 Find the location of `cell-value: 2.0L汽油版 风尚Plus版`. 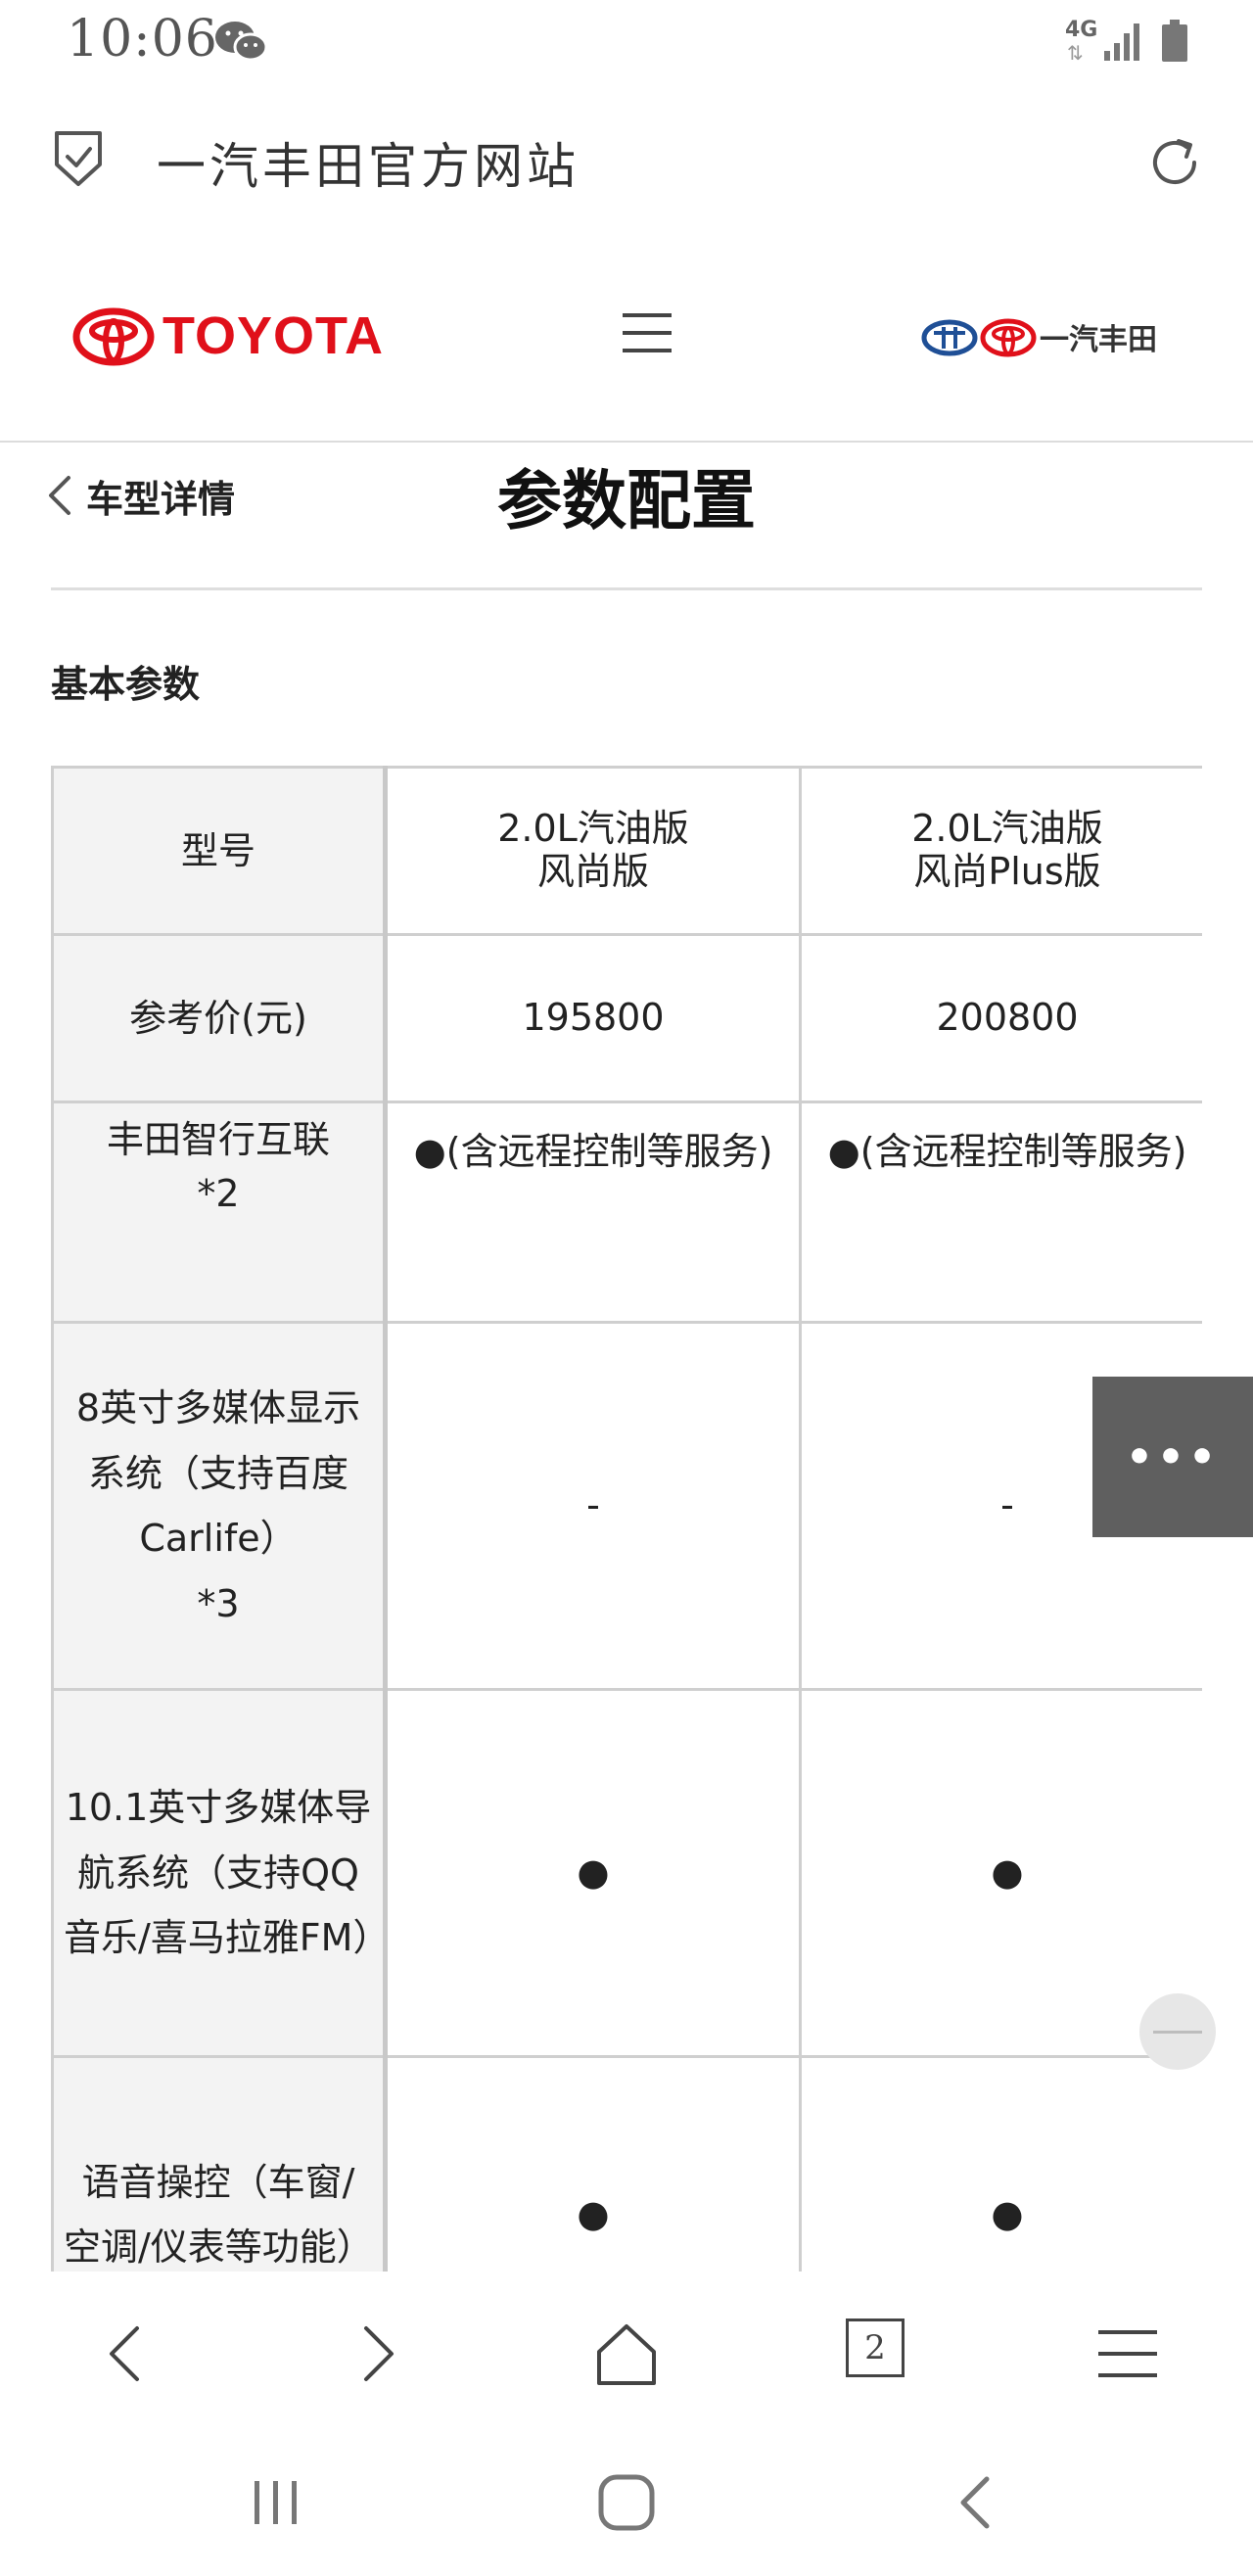

cell-value: 2.0L汽油版 风尚Plus版 is located at coordinates (1000, 851).